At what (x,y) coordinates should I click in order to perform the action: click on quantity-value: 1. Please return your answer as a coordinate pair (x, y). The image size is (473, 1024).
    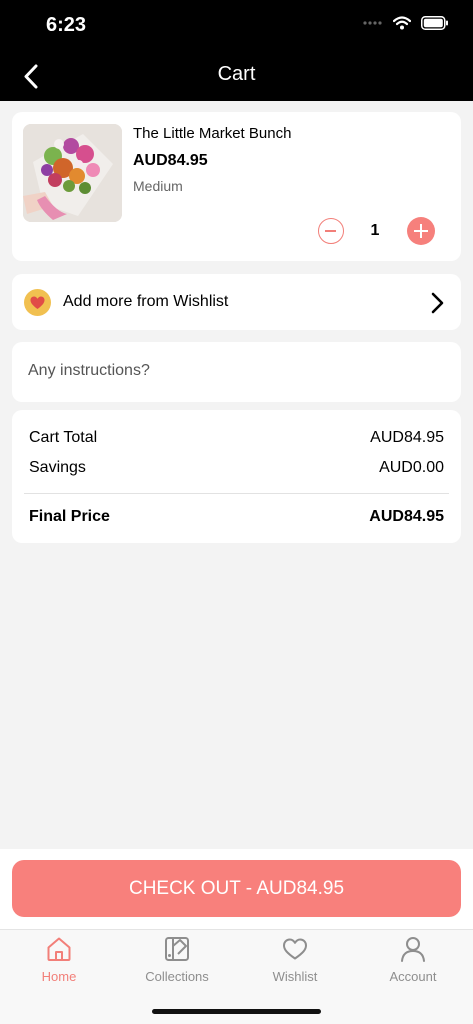
    Looking at the image, I should click on (375, 230).